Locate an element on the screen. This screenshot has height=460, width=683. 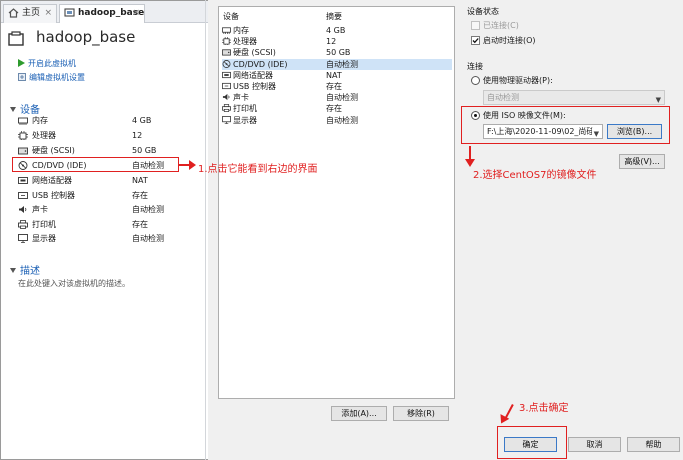
network-icon is located at coordinates (23, 180).